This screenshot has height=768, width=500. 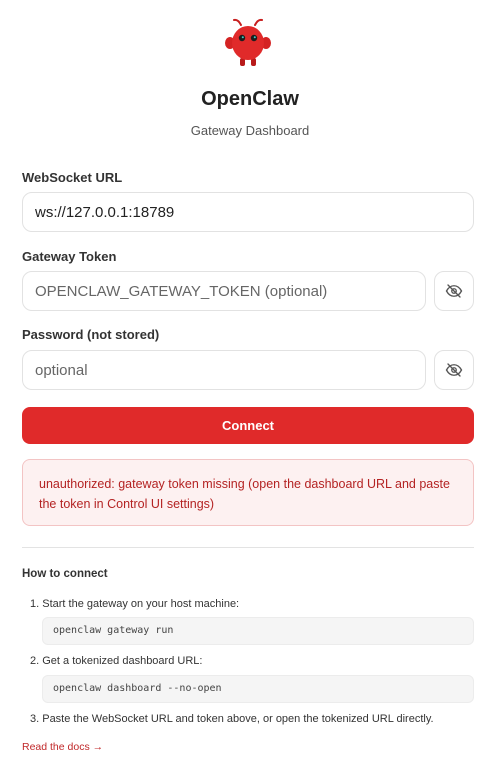 What do you see at coordinates (72, 177) in the screenshot?
I see `websocket-url-label: WebSocket URL` at bounding box center [72, 177].